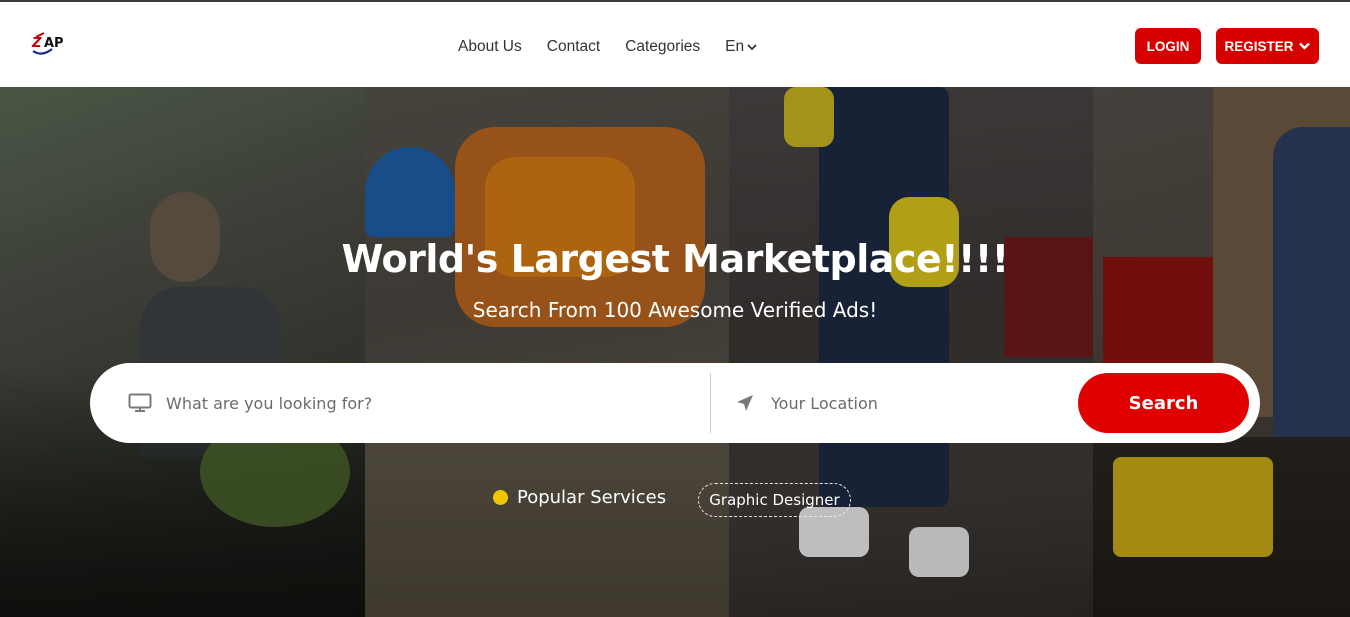 The width and height of the screenshot is (1350, 617). I want to click on language-selector: En, so click(741, 47).